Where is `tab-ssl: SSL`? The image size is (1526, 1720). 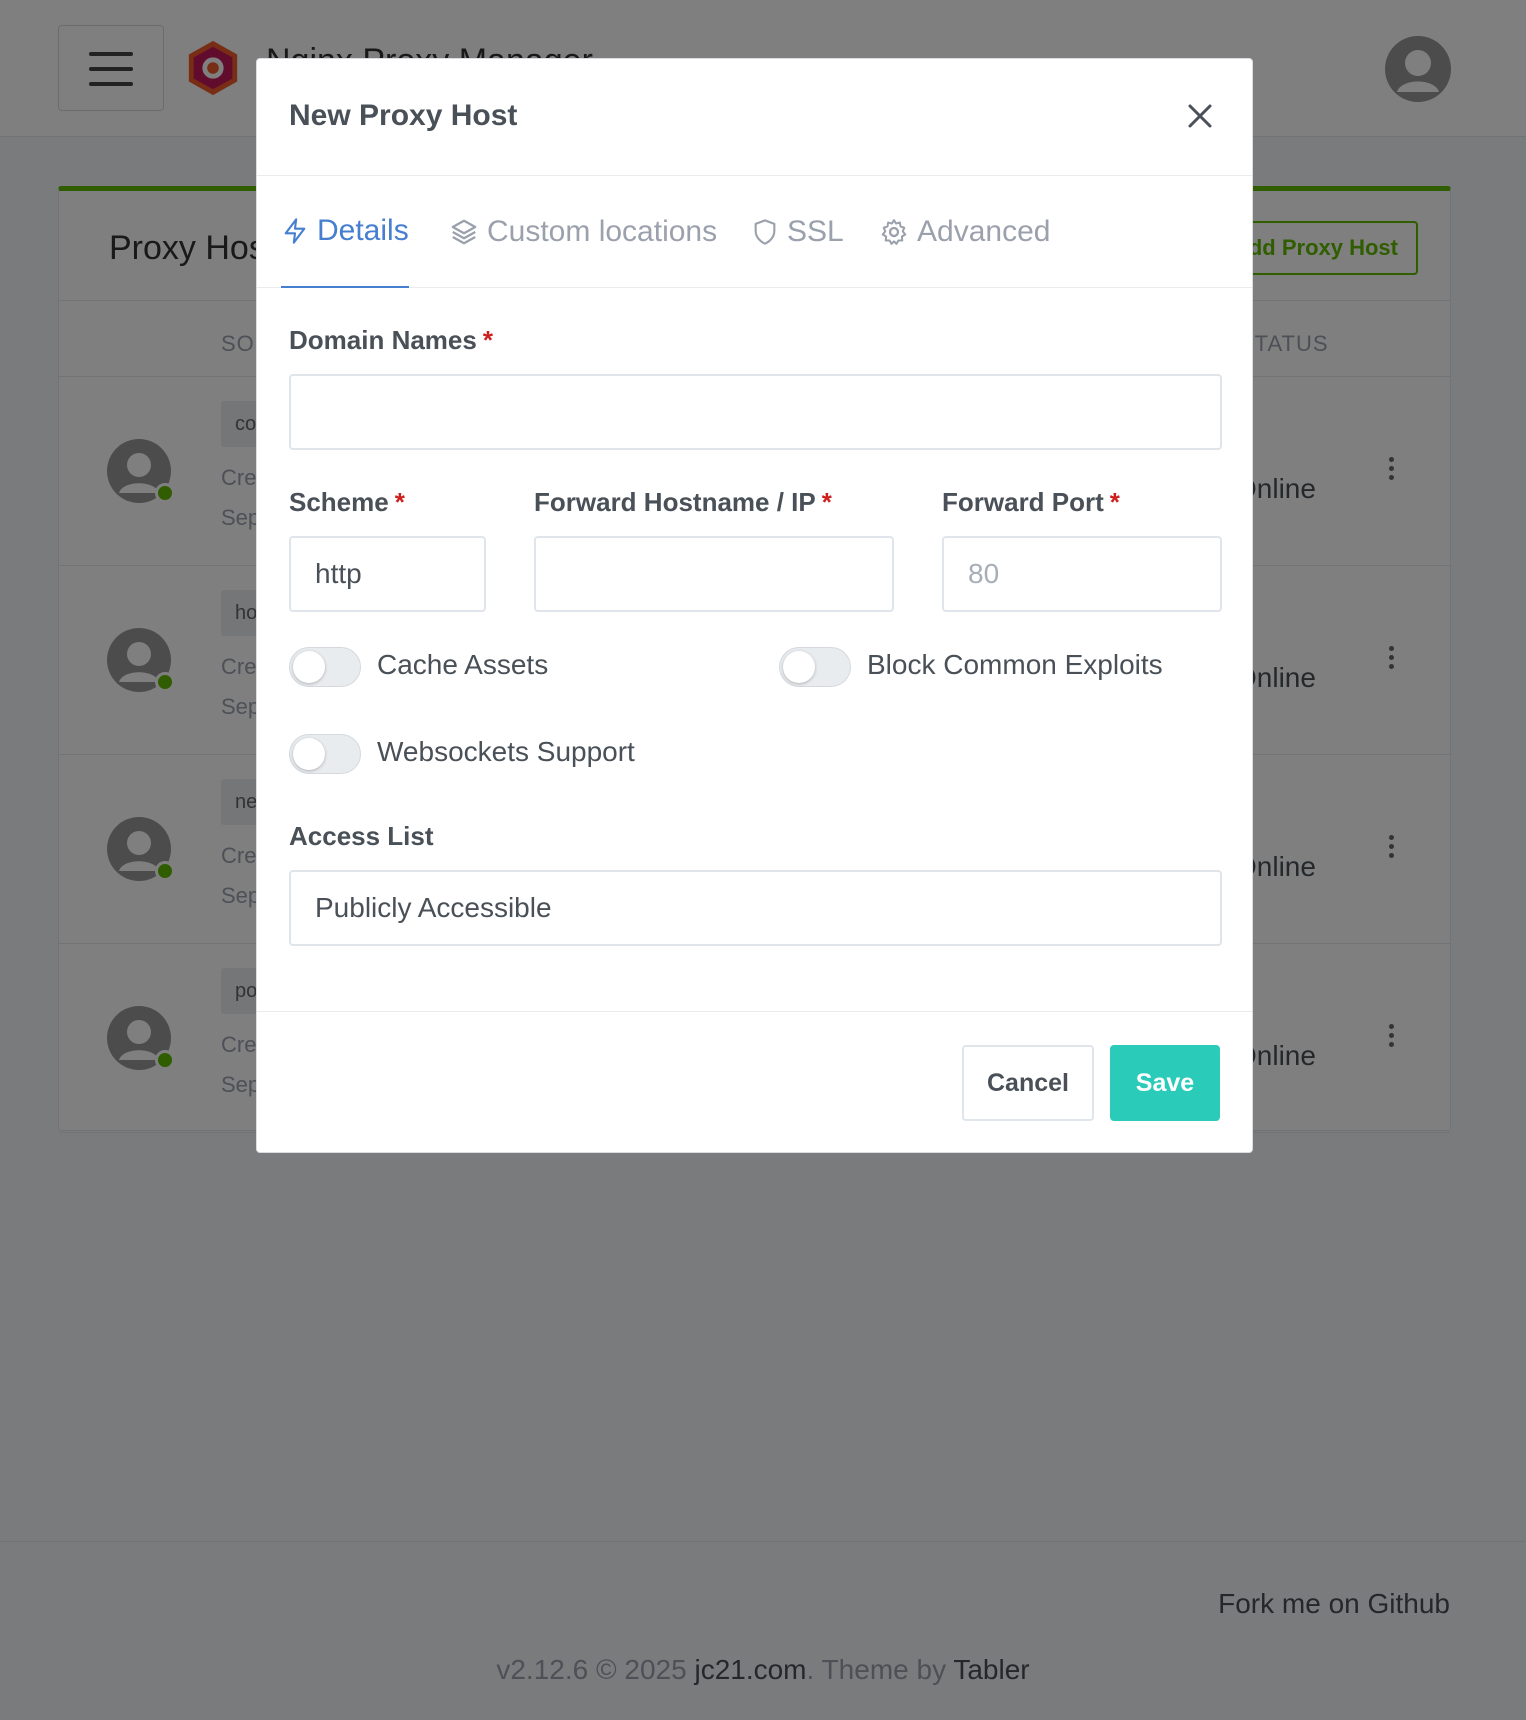
tab-ssl: SSL is located at coordinates (797, 232).